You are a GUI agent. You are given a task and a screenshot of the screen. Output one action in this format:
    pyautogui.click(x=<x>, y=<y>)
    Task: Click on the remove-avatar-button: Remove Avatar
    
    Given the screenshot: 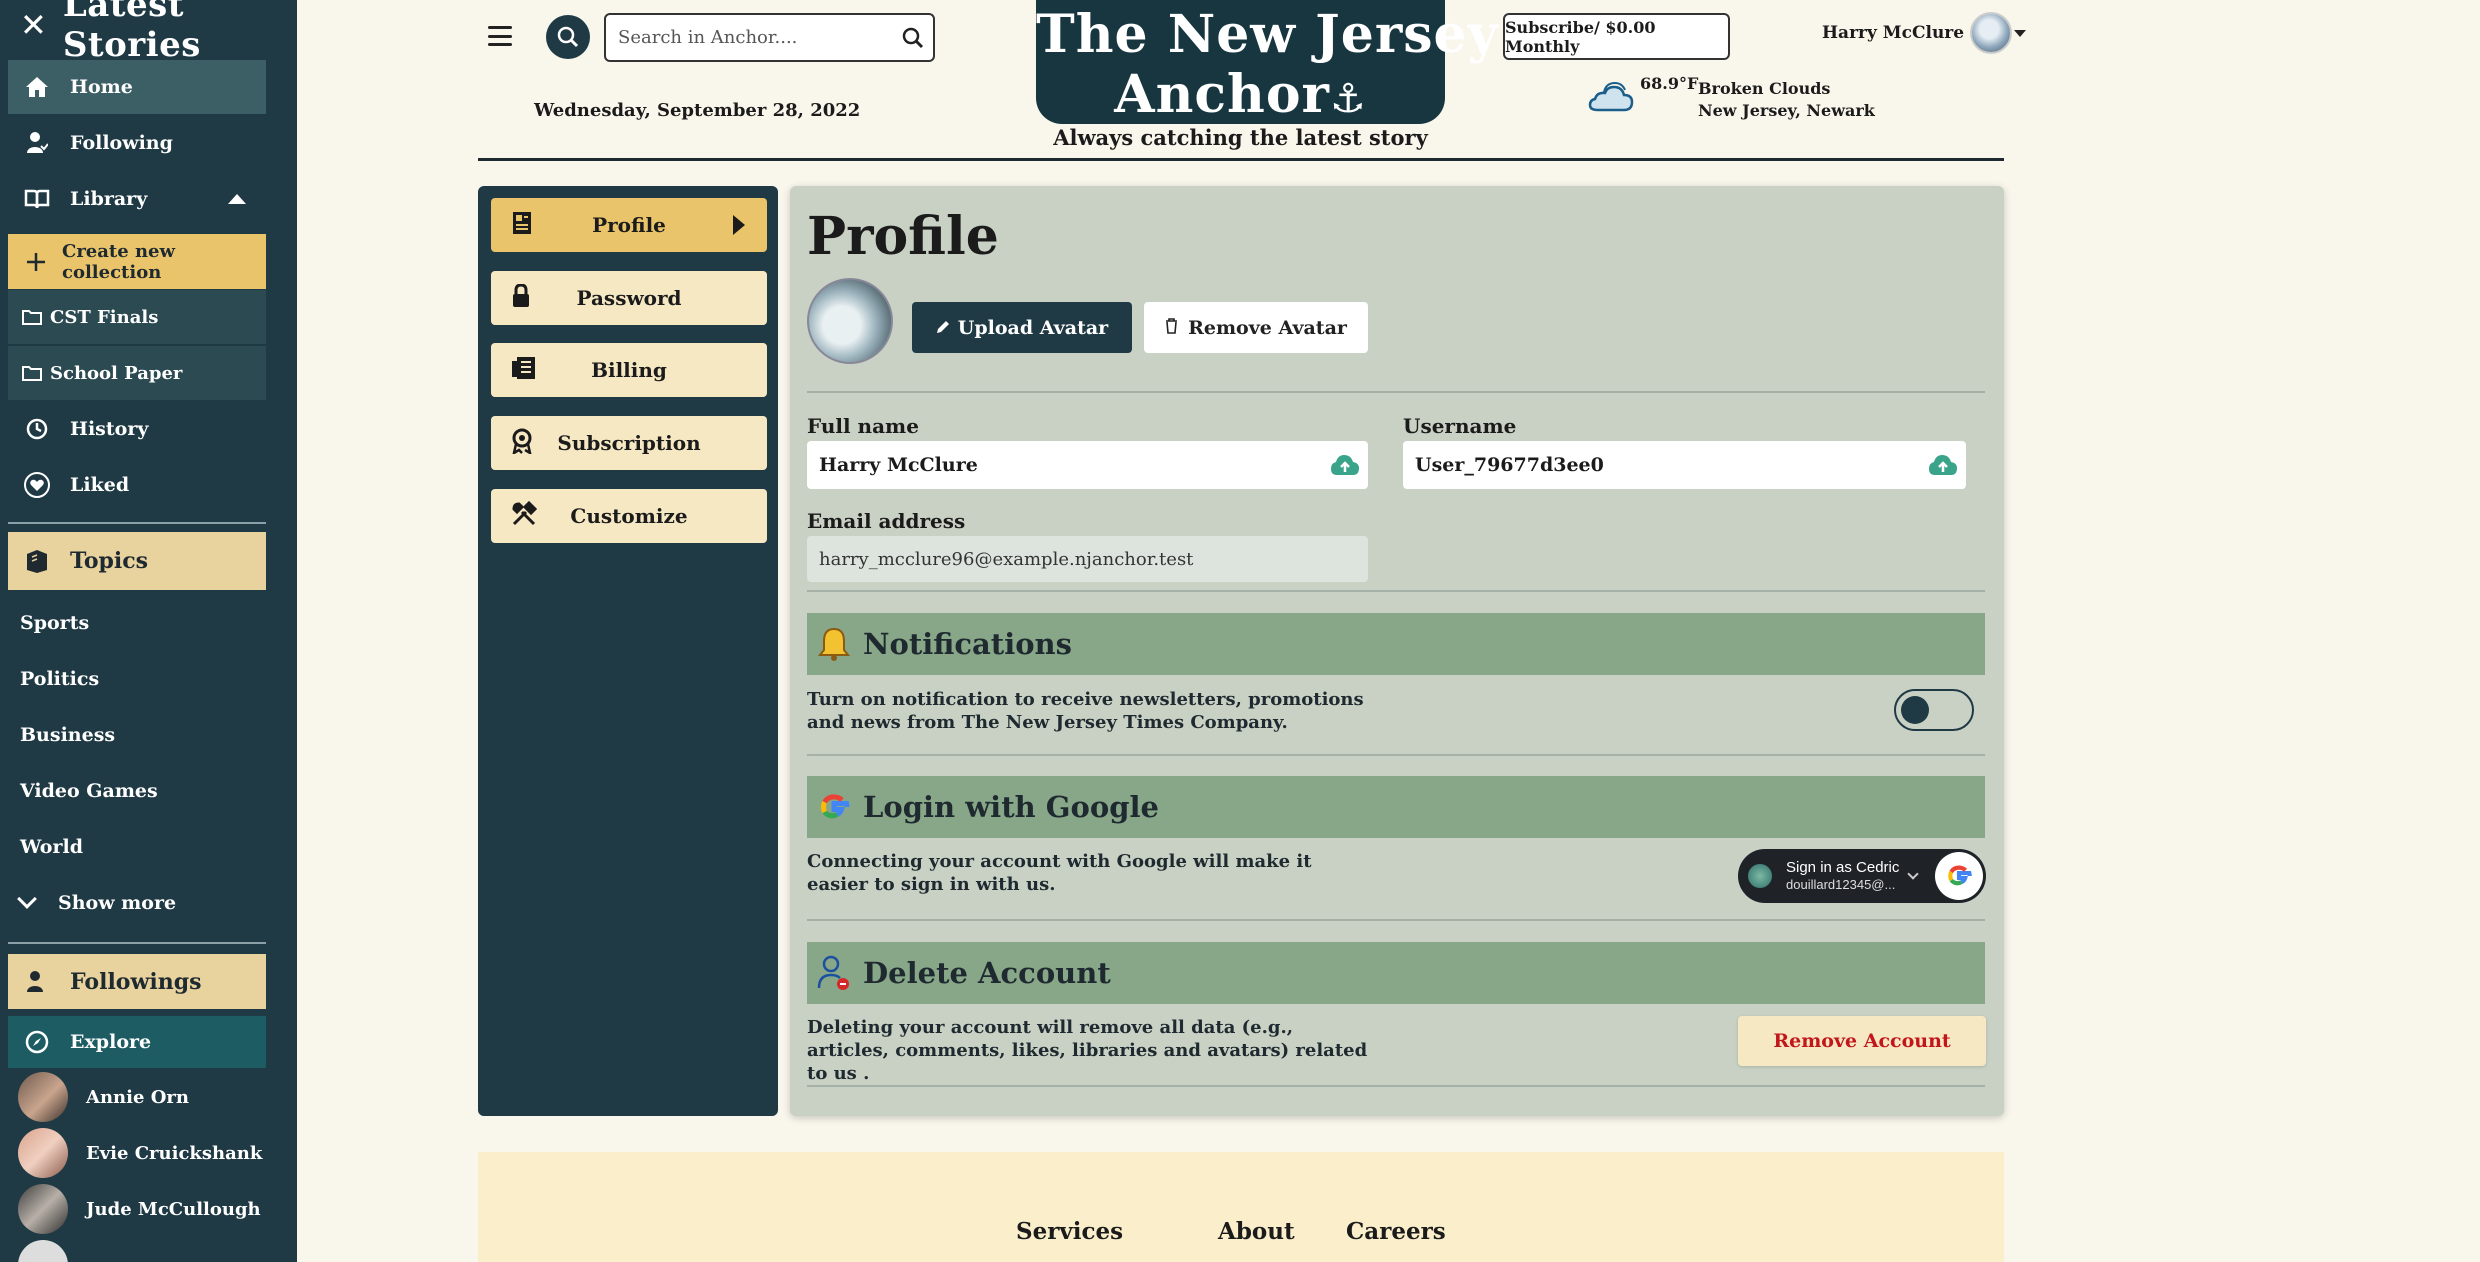 What is the action you would take?
    pyautogui.click(x=1256, y=327)
    